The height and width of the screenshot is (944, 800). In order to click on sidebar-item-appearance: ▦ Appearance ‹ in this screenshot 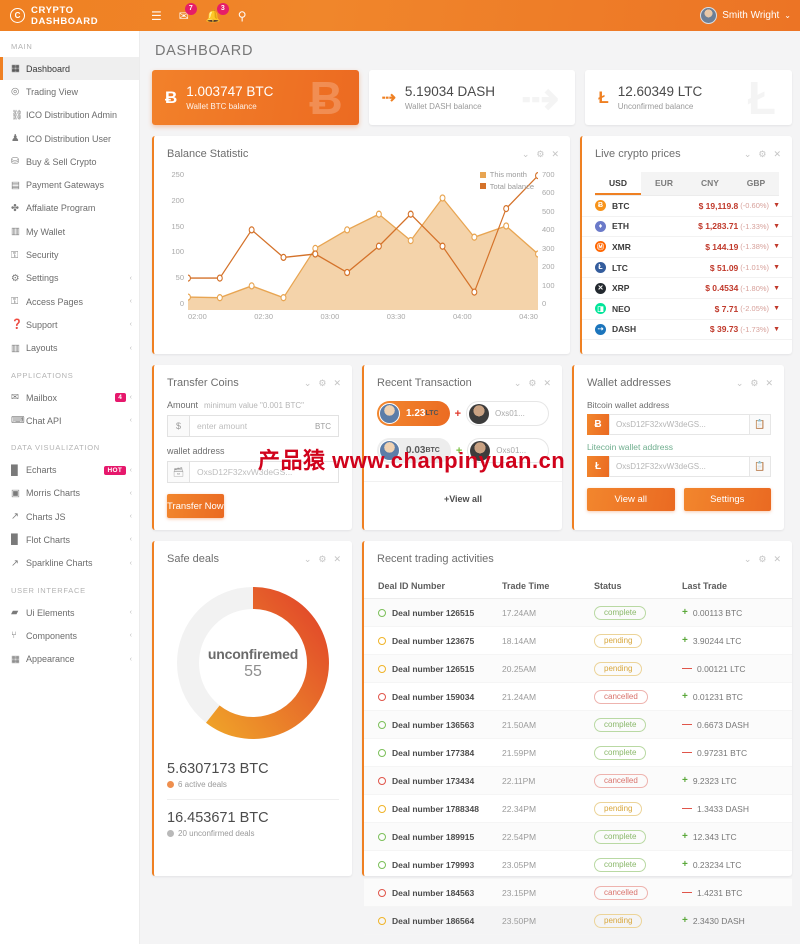, I will do `click(69, 659)`.